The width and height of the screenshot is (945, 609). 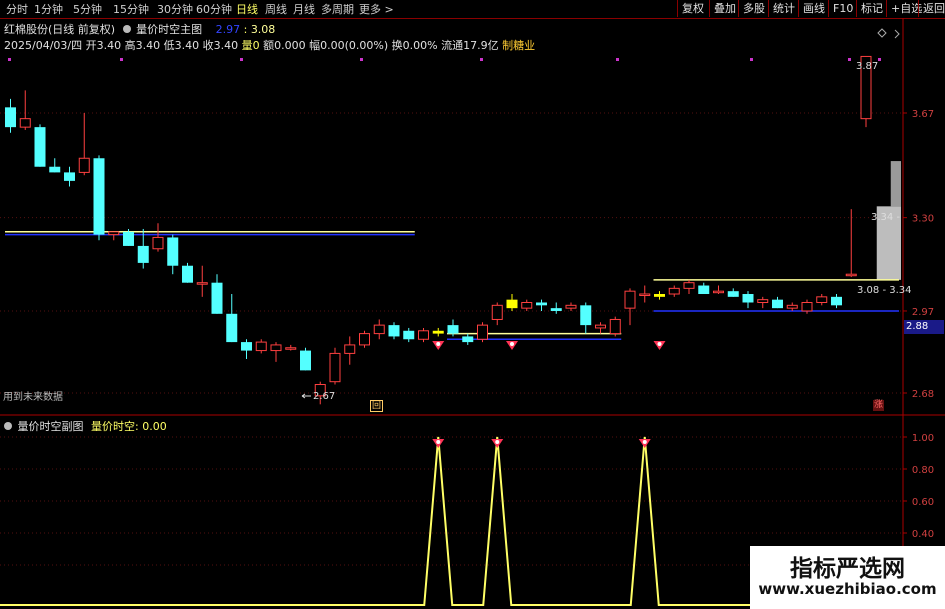 I want to click on future-data-note: 用到未来数据, so click(x=33, y=397).